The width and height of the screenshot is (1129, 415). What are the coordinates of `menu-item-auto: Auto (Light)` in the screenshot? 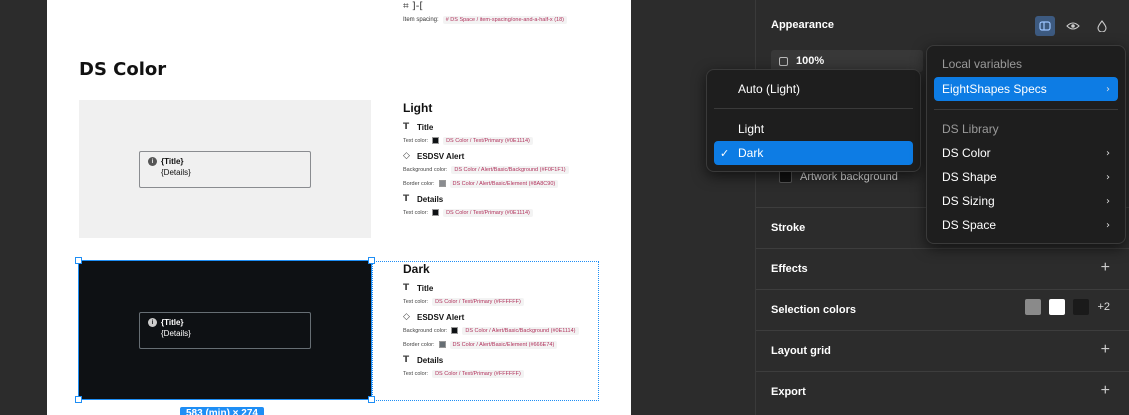 It's located at (813, 89).